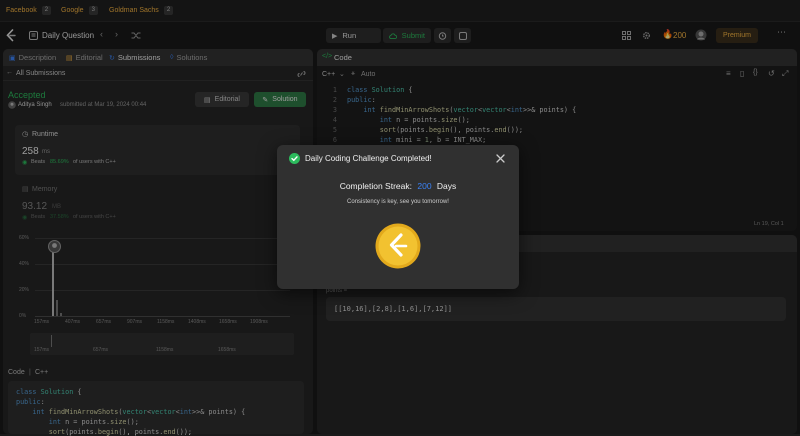  What do you see at coordinates (368, 158) in the screenshot?
I see `modal-title: Daily Coding Challenge Completed!` at bounding box center [368, 158].